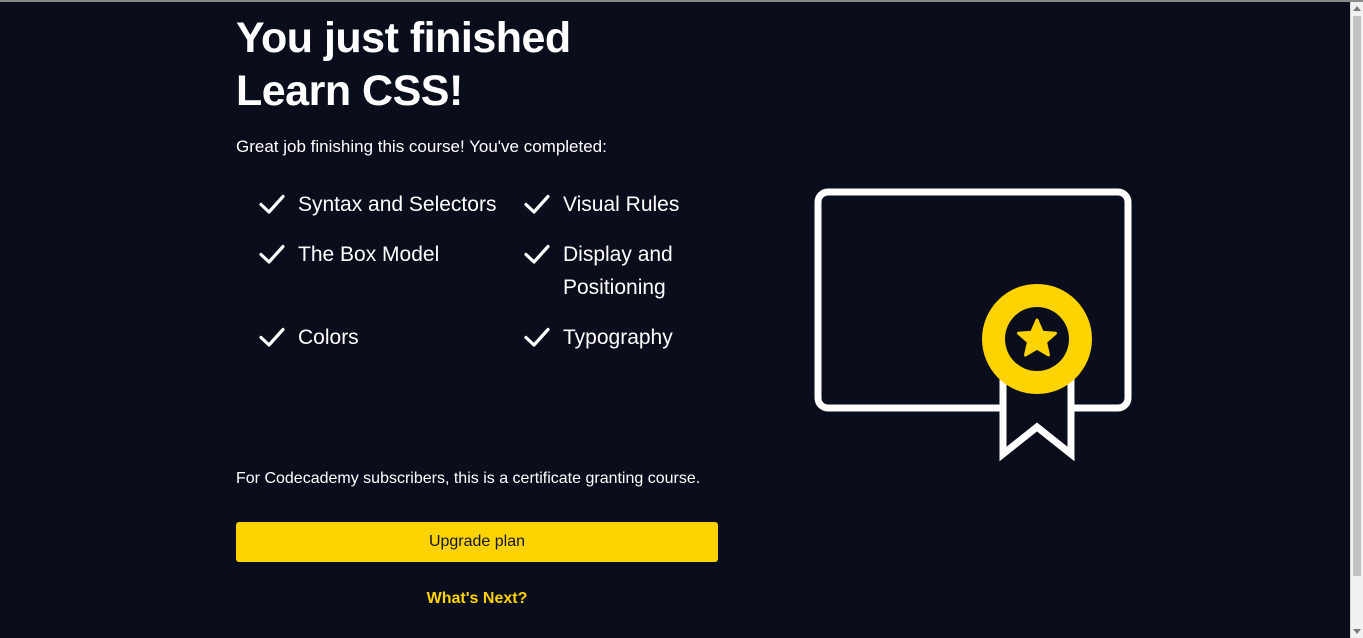  I want to click on topic-item: Syntax and Selectors, so click(390, 204).